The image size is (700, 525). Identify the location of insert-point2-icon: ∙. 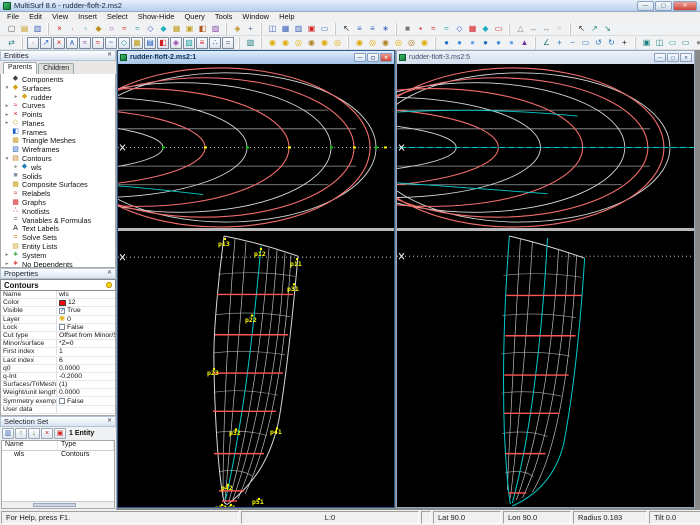
(33, 42).